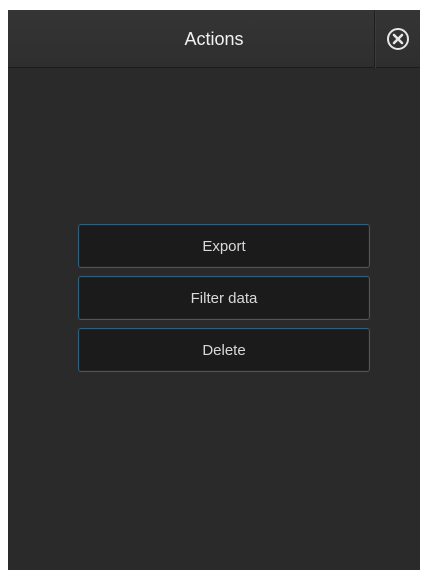 The height and width of the screenshot is (579, 428). I want to click on export-button: Export, so click(224, 246).